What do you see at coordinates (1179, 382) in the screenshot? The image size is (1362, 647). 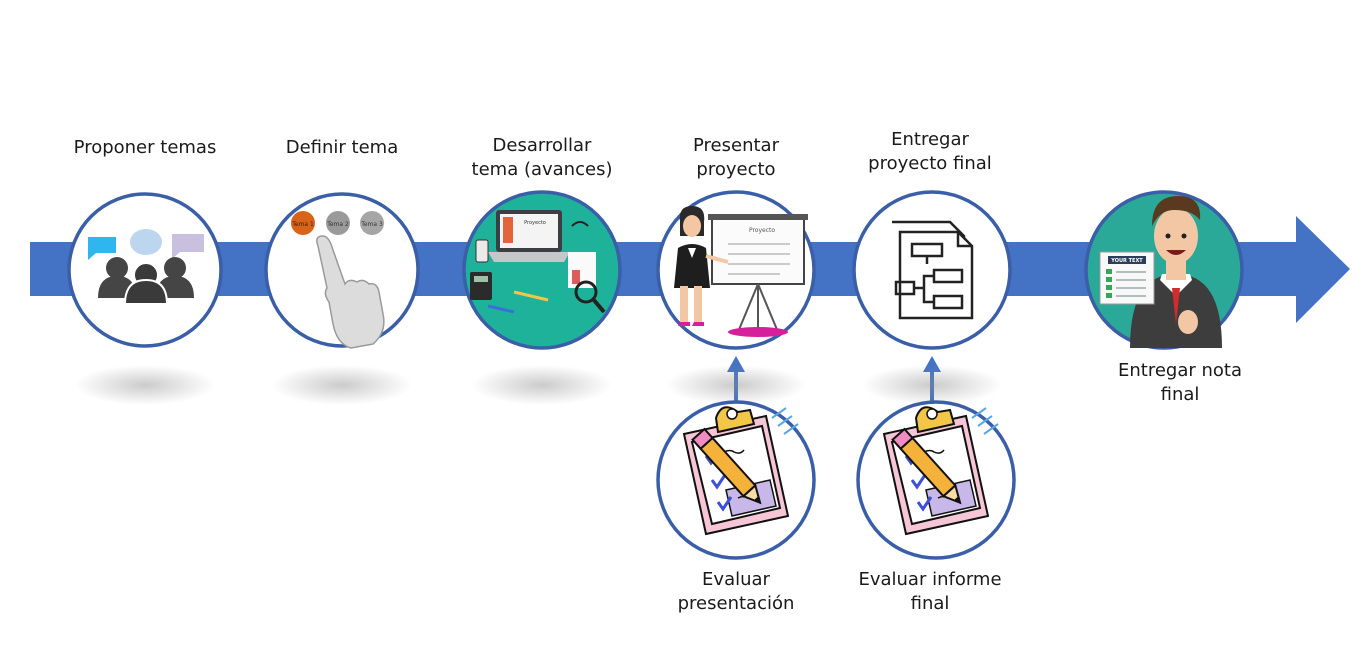 I see `step-label-entregar-nota: Entregar nota final` at bounding box center [1179, 382].